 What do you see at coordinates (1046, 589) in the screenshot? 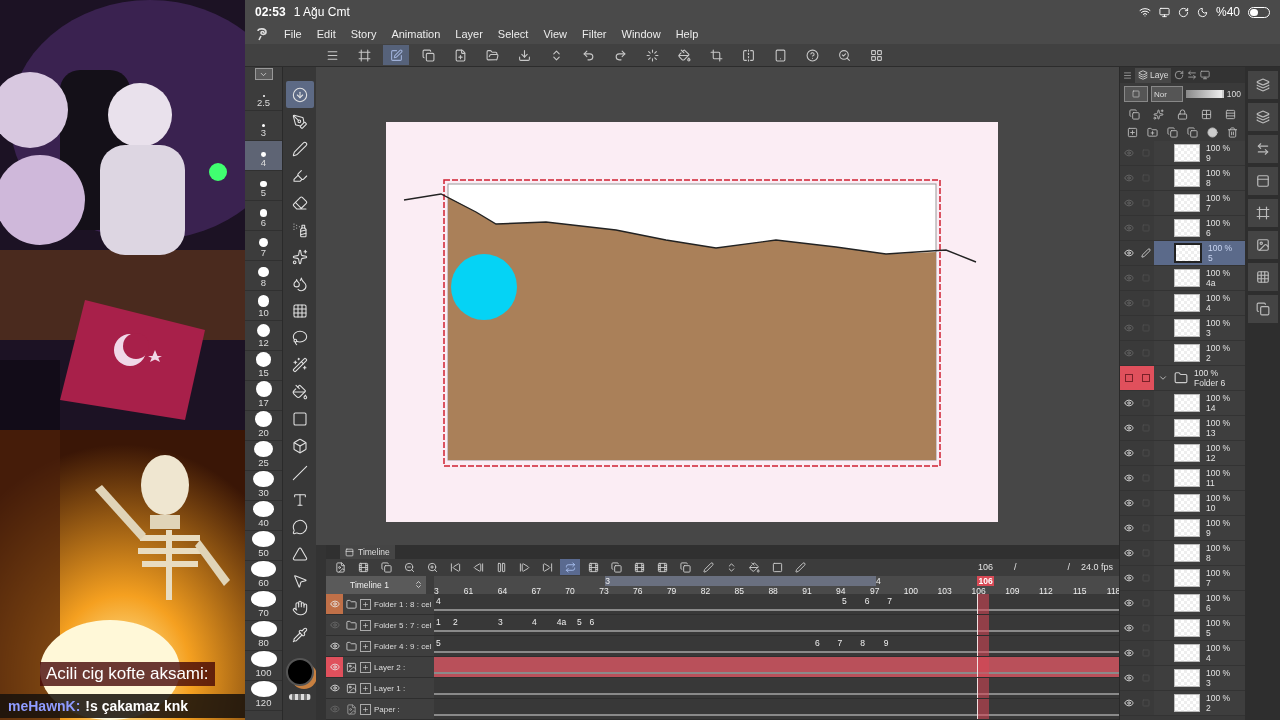
I see `frame-number: 112` at bounding box center [1046, 589].